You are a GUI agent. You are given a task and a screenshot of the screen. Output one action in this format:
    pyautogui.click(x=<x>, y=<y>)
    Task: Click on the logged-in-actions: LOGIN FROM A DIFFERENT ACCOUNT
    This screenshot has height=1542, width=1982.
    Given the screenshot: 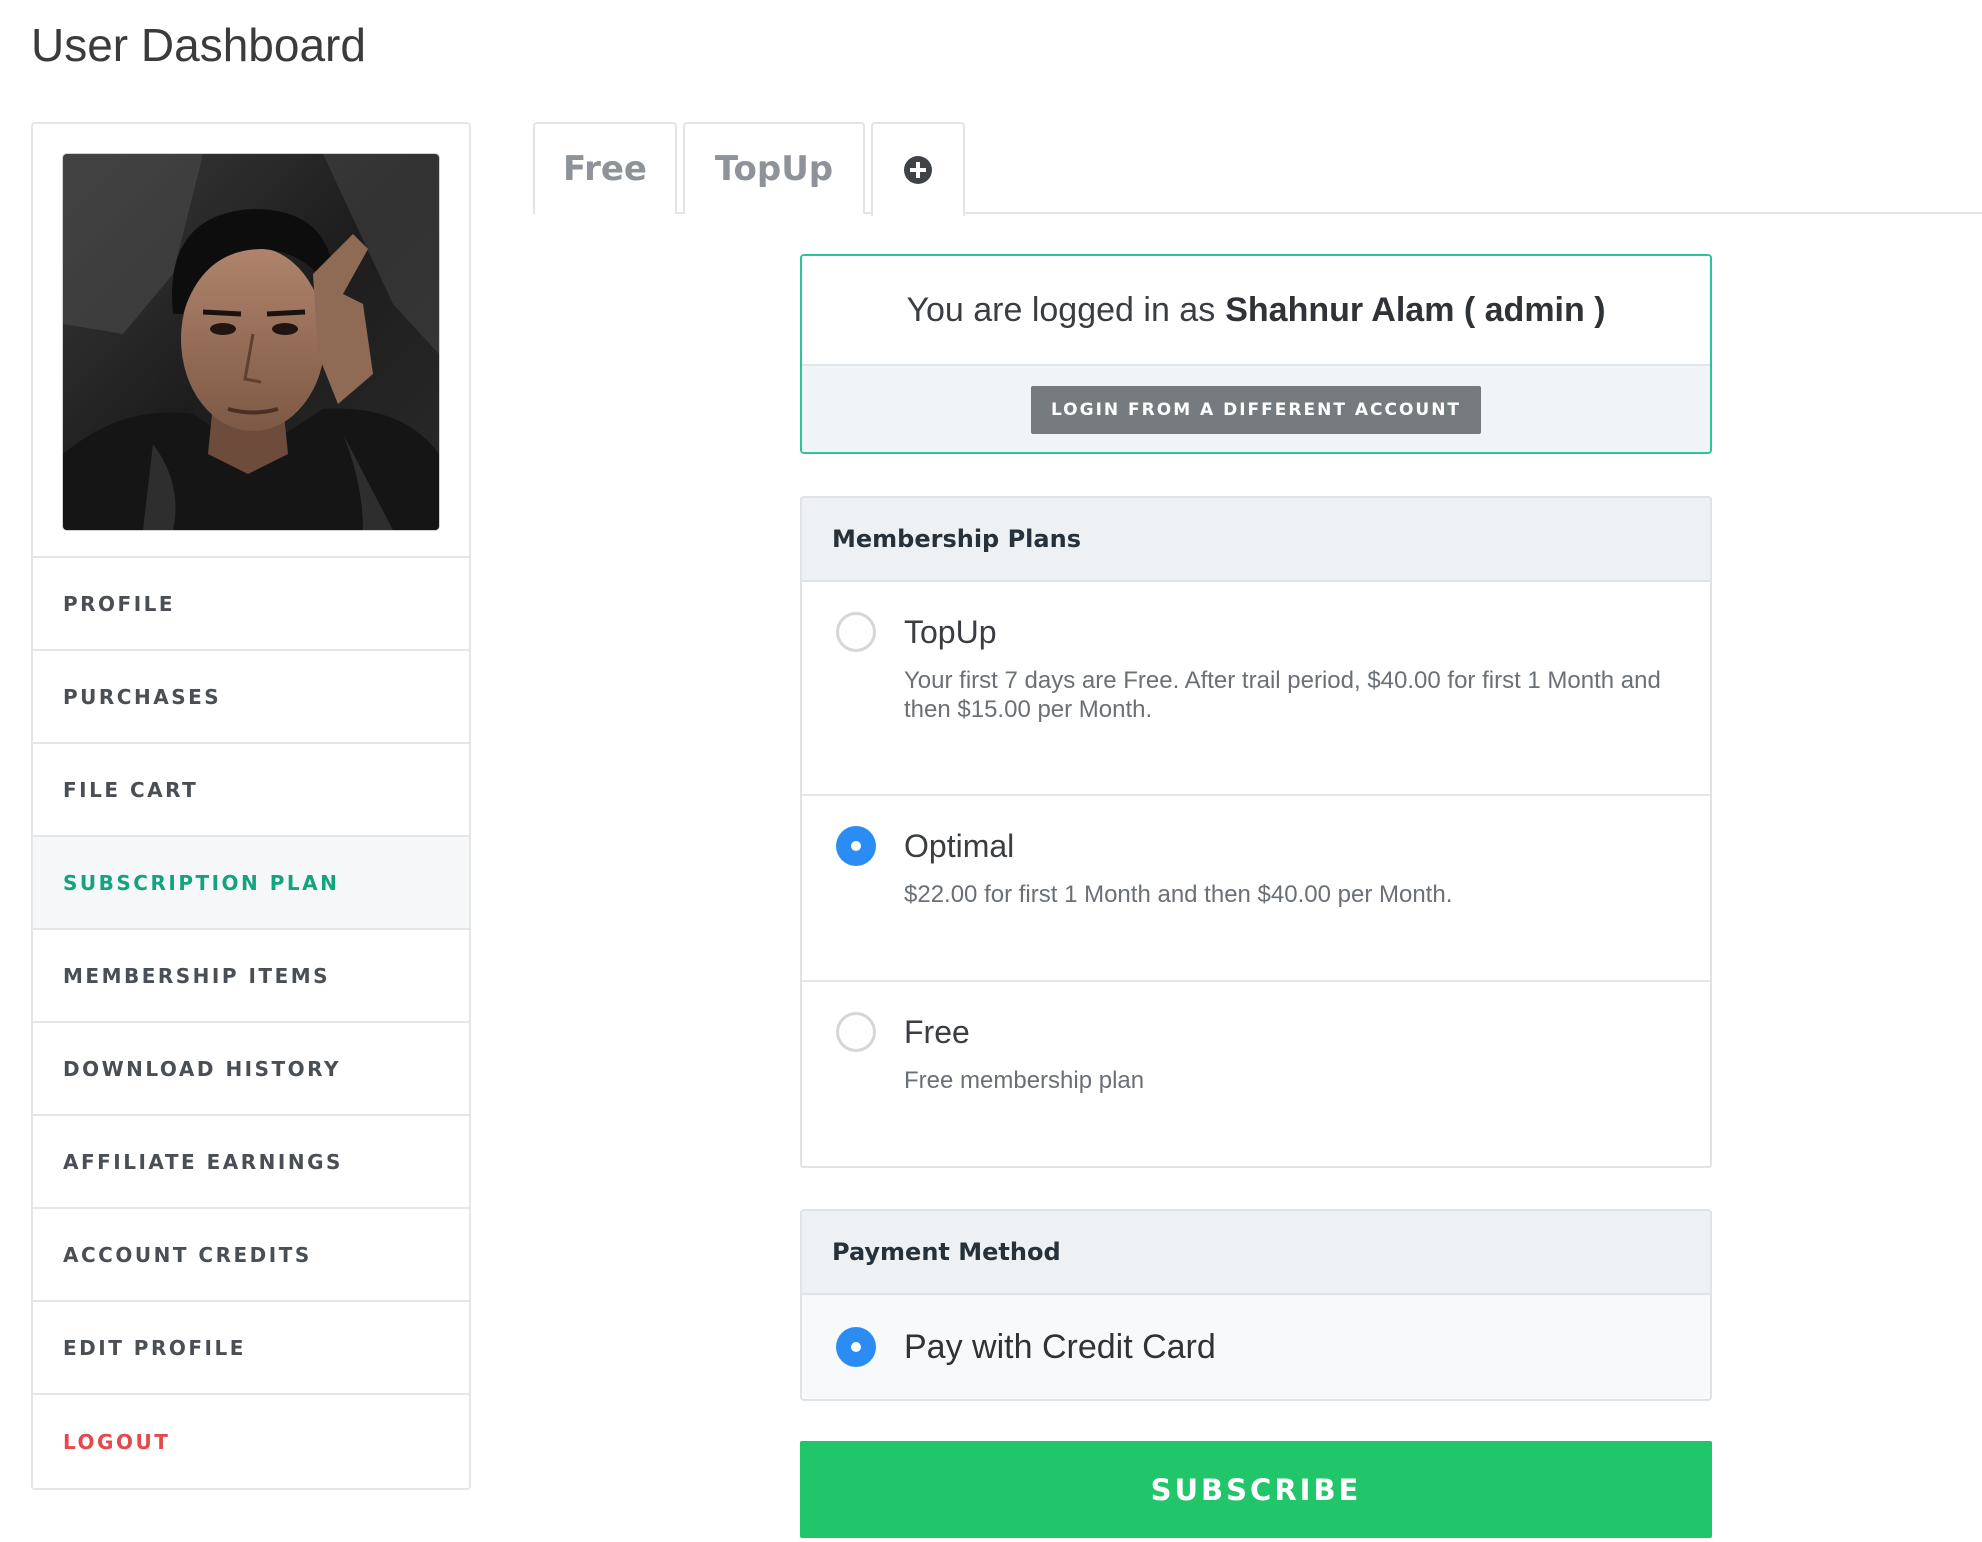 What is the action you would take?
    pyautogui.click(x=1256, y=409)
    